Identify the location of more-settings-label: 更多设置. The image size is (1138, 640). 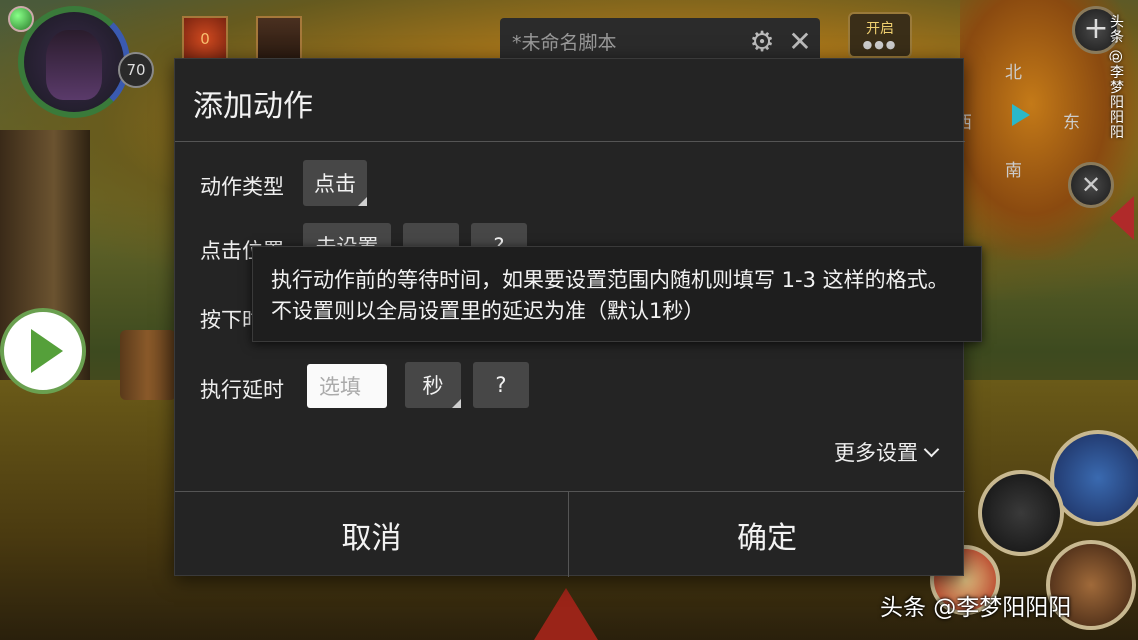
(876, 453).